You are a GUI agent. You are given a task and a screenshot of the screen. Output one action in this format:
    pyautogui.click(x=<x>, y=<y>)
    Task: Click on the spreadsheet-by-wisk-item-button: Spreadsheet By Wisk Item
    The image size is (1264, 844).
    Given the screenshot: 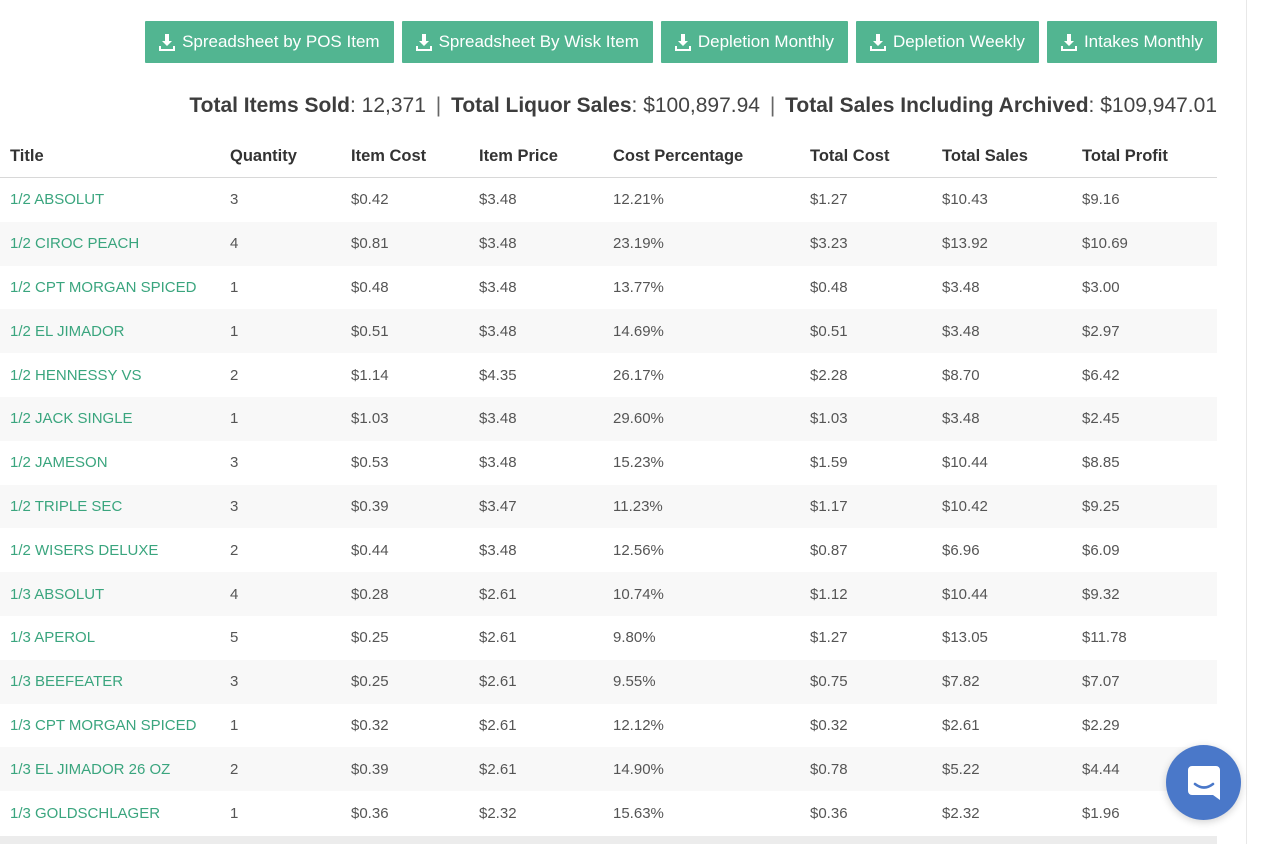 What is the action you would take?
    pyautogui.click(x=527, y=42)
    